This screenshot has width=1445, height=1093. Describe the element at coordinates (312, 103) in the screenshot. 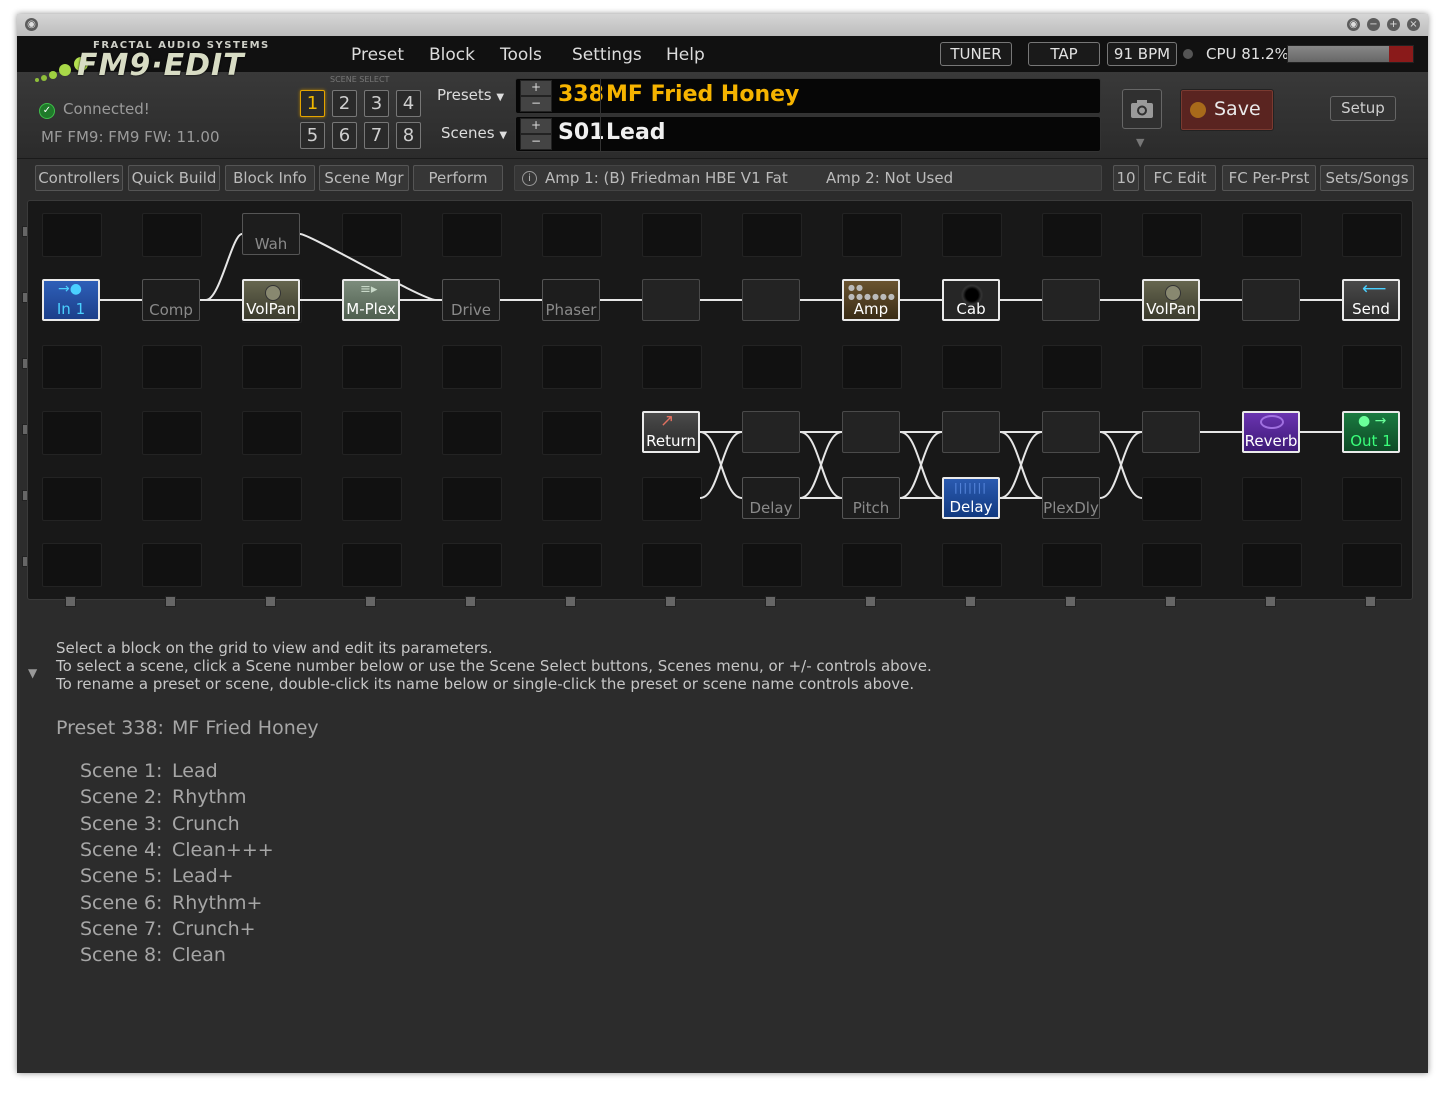

I see `scene-button-1: 1` at that location.